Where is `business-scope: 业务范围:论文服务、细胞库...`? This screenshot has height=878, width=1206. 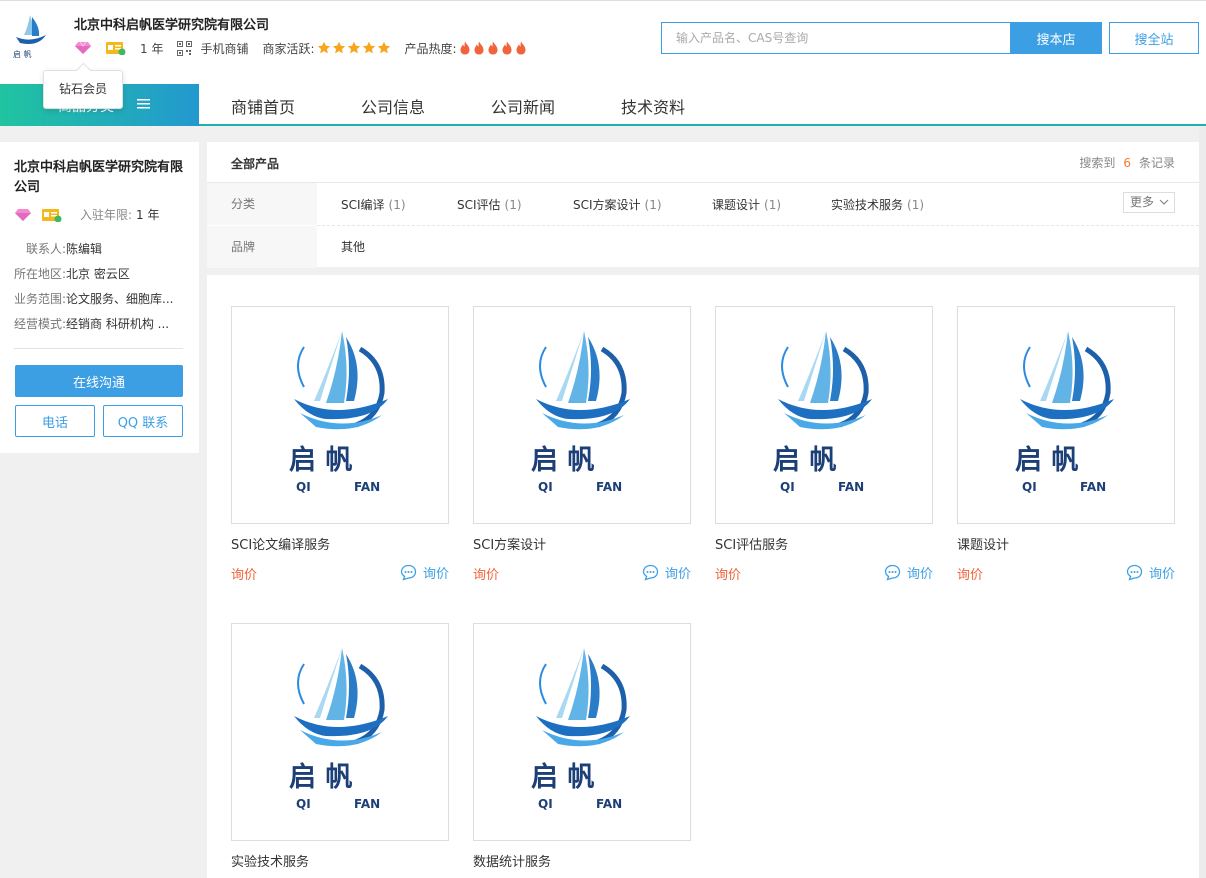 business-scope: 业务范围:论文服务、细胞库... is located at coordinates (94, 299).